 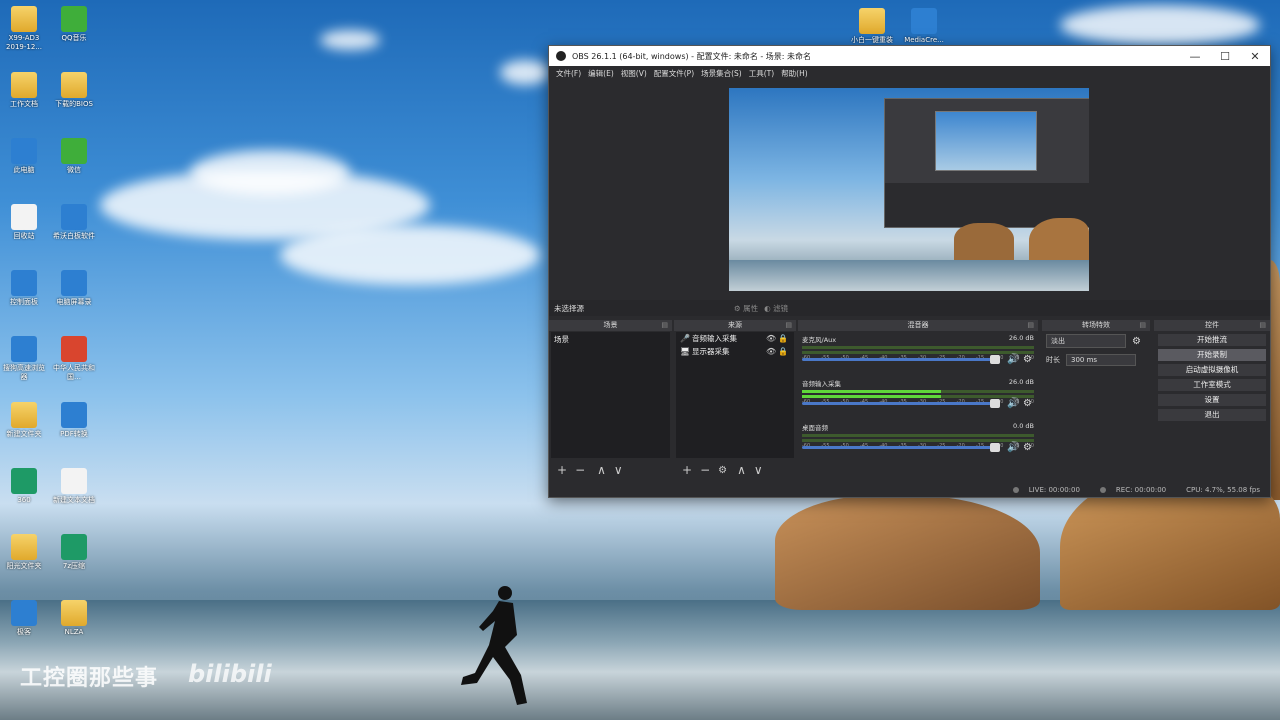 What do you see at coordinates (722, 470) in the screenshot?
I see `source-settings-icon: ⚙` at bounding box center [722, 470].